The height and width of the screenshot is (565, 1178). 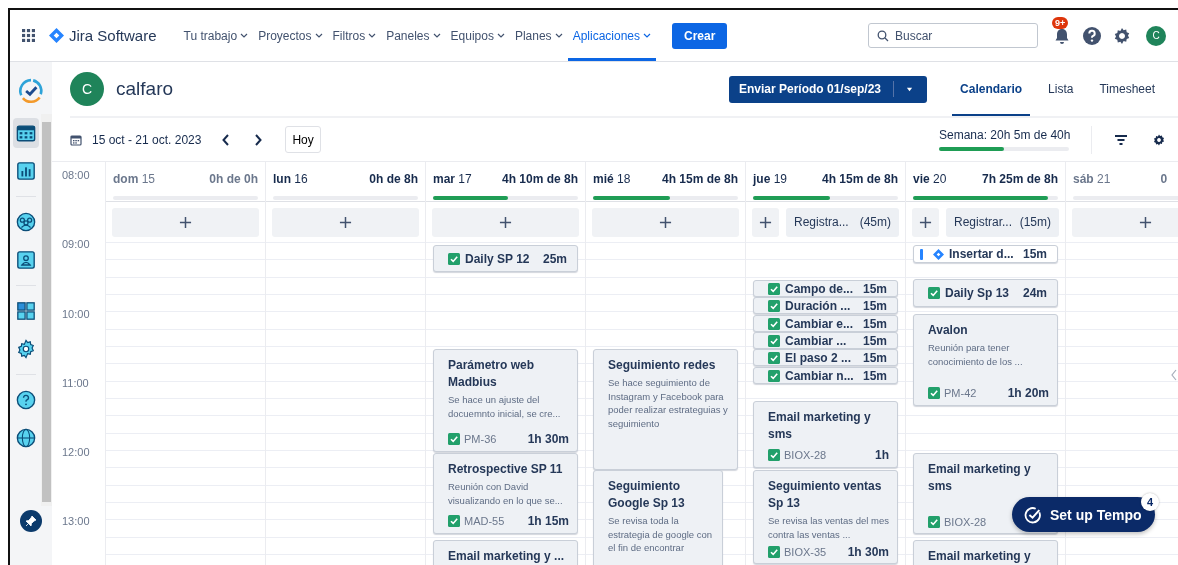 I want to click on log-time-button: Registrar... (15m), so click(x=1002, y=222).